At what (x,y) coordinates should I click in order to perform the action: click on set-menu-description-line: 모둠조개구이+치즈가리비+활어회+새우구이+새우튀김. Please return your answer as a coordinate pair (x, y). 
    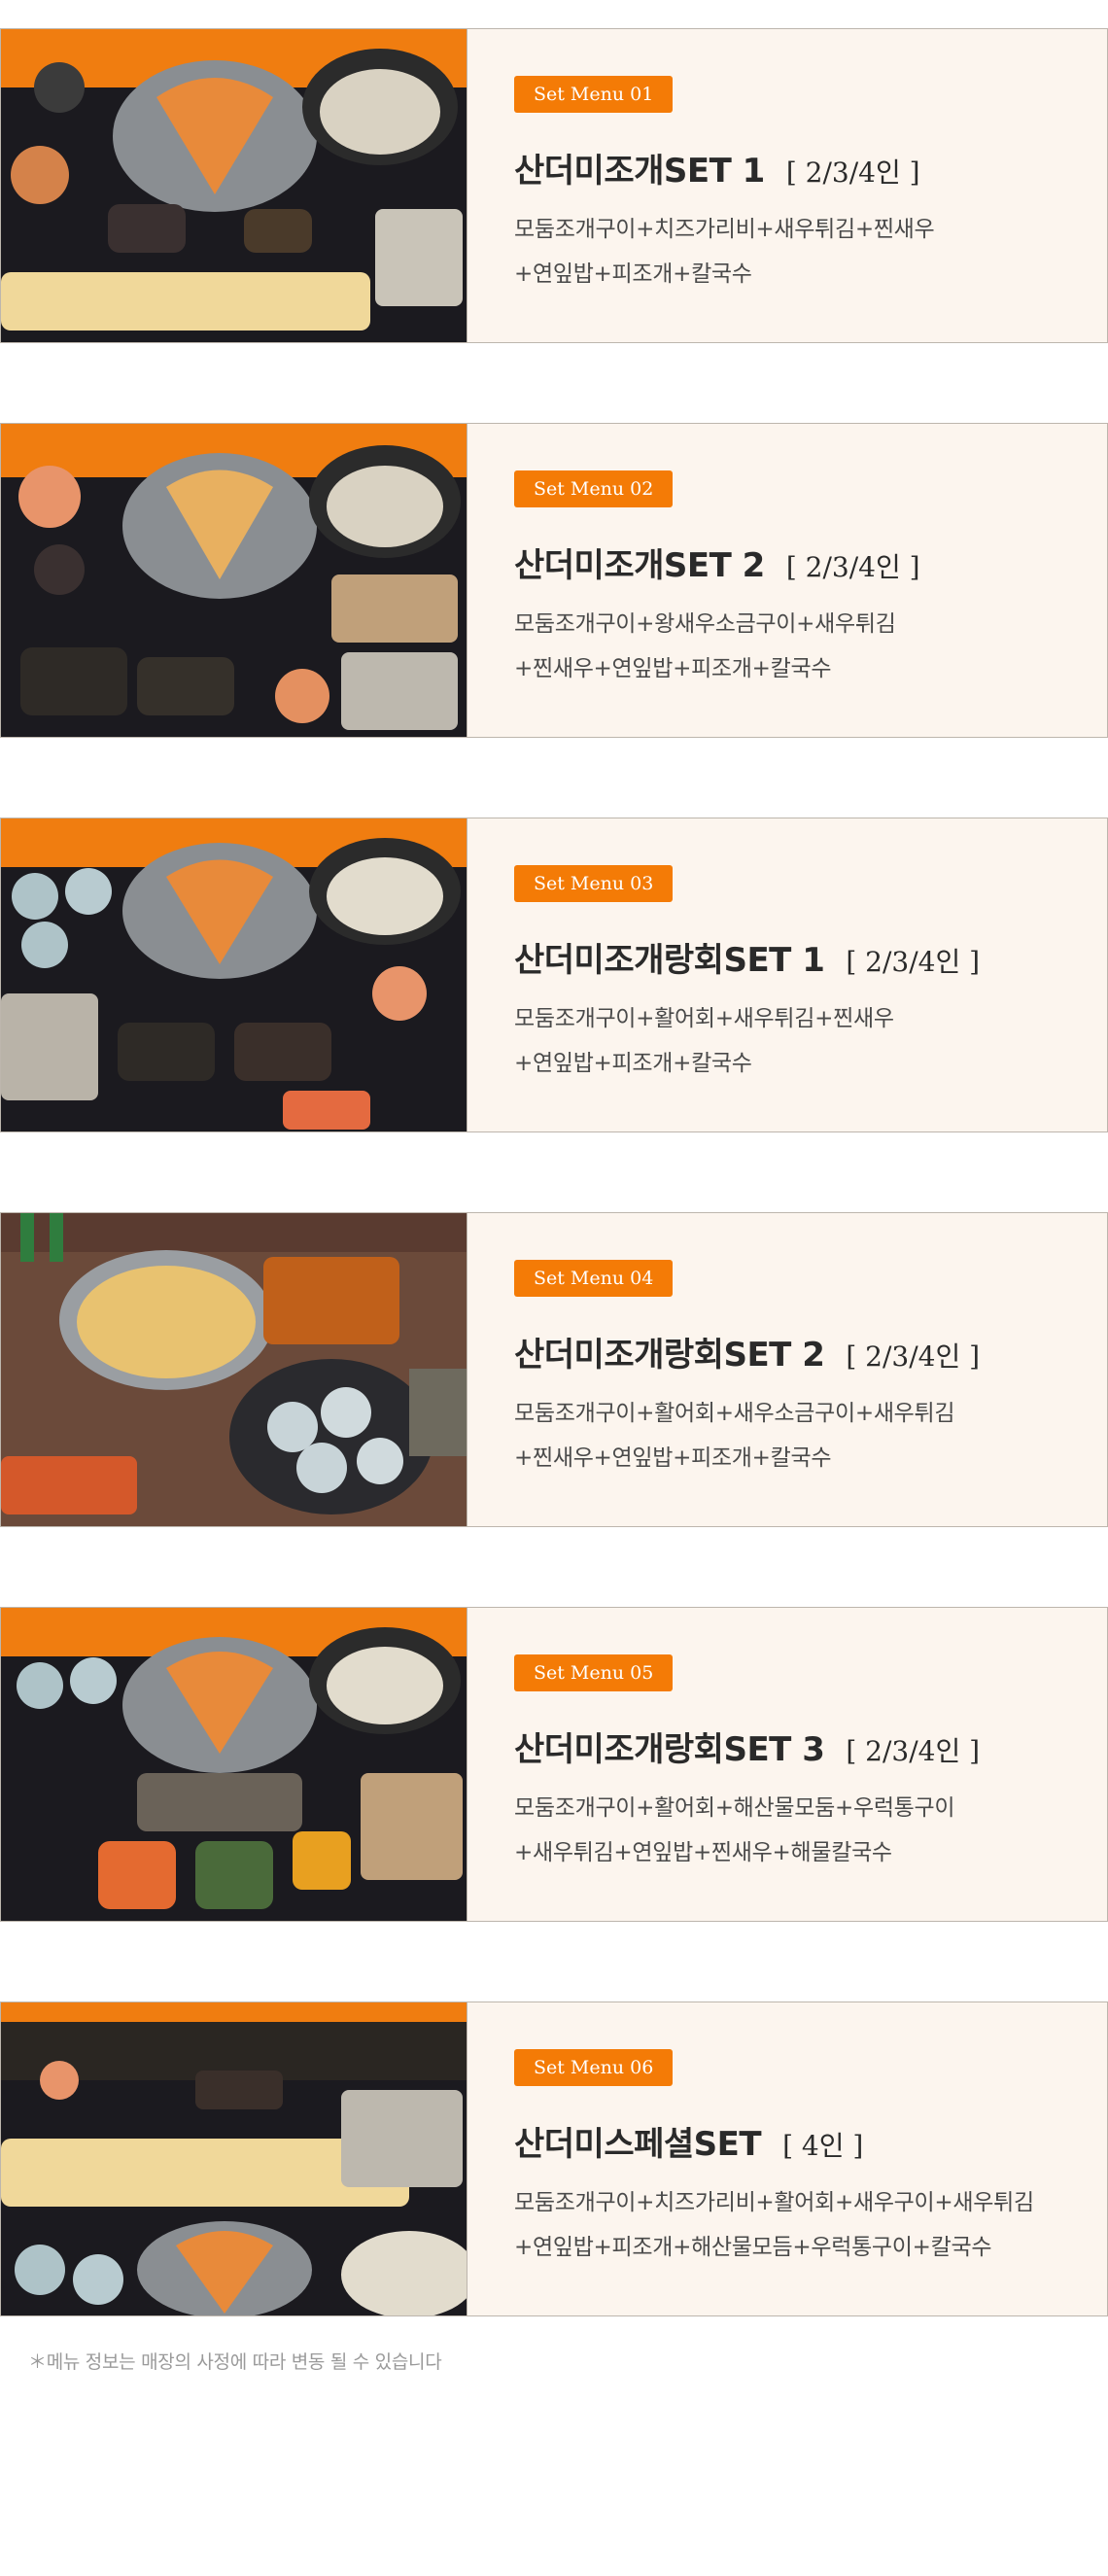
    Looking at the image, I should click on (774, 2202).